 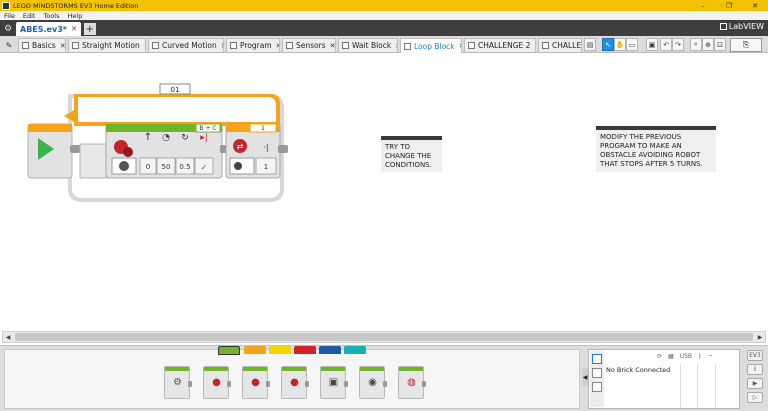 I want to click on port-view-icon, so click(x=597, y=373).